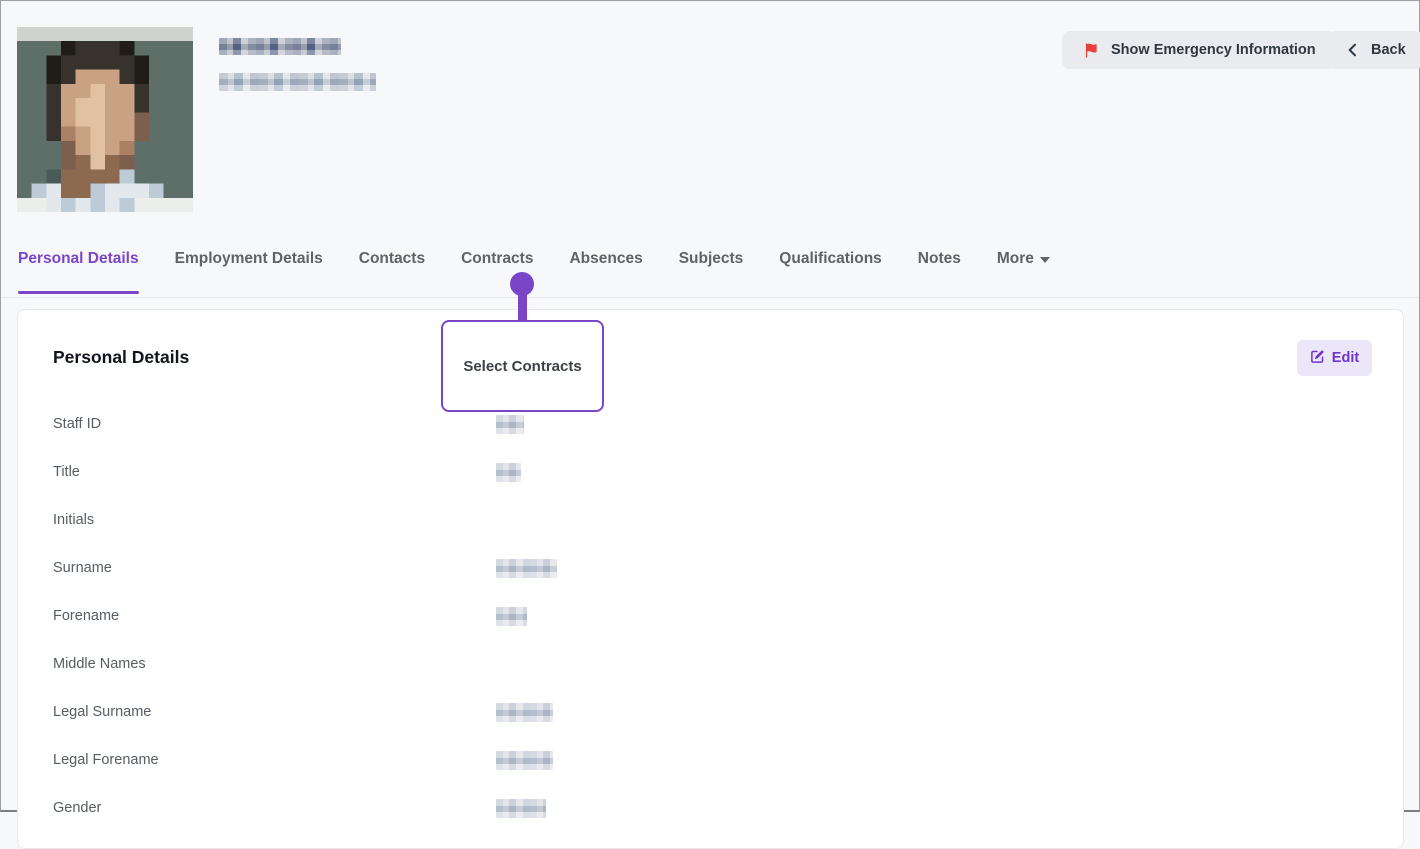 The image size is (1420, 849). I want to click on field-row-title: Title, so click(710, 472).